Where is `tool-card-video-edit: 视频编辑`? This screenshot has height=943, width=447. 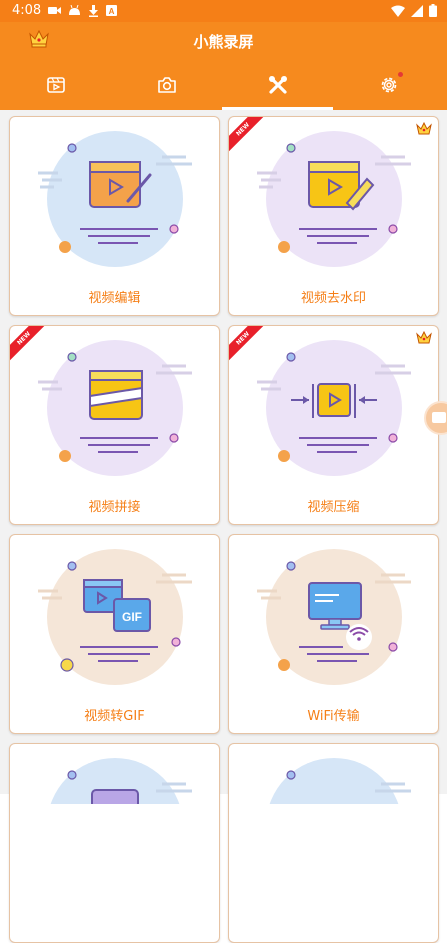
tool-card-video-edit: 视频编辑 is located at coordinates (114, 216).